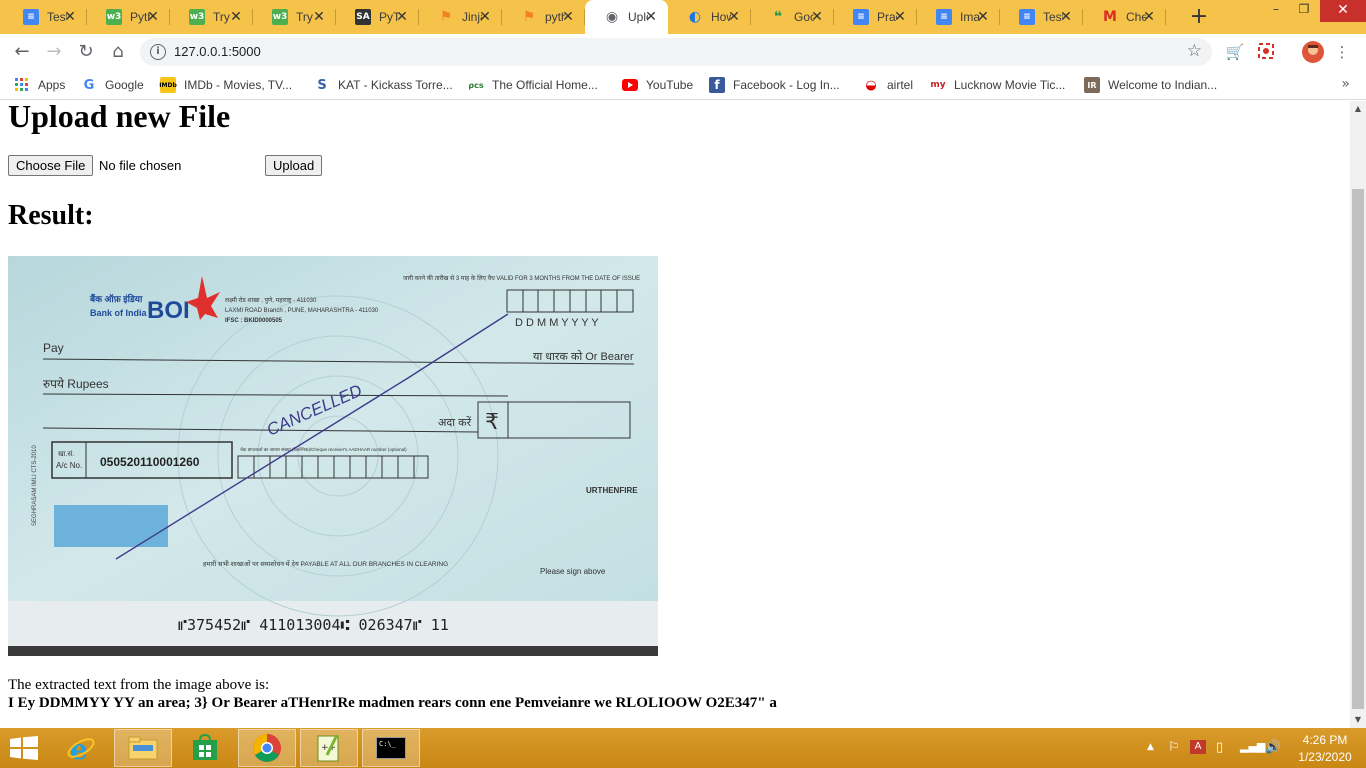  I want to click on bookmark-star-icon: ☆, so click(1194, 51).